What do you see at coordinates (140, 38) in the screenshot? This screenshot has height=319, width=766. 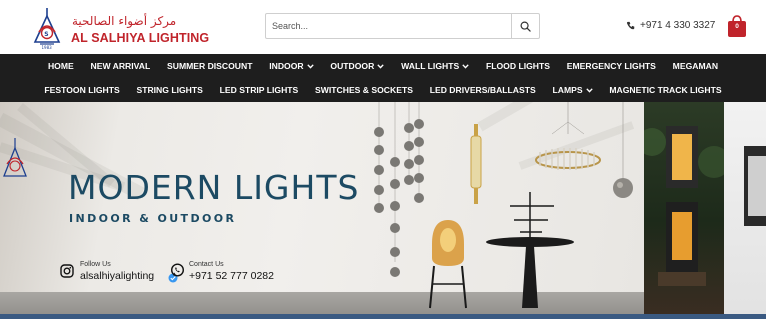 I see `brand-name: AL SALHIYA LIGHTING` at bounding box center [140, 38].